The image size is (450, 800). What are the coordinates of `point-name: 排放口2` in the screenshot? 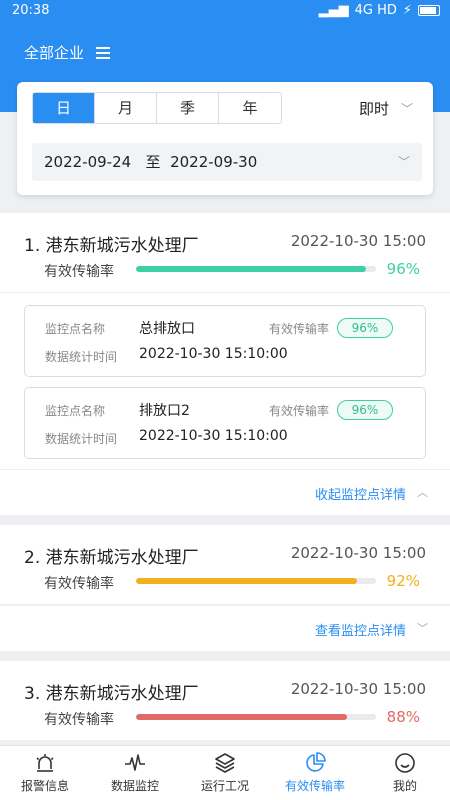 It's located at (164, 411).